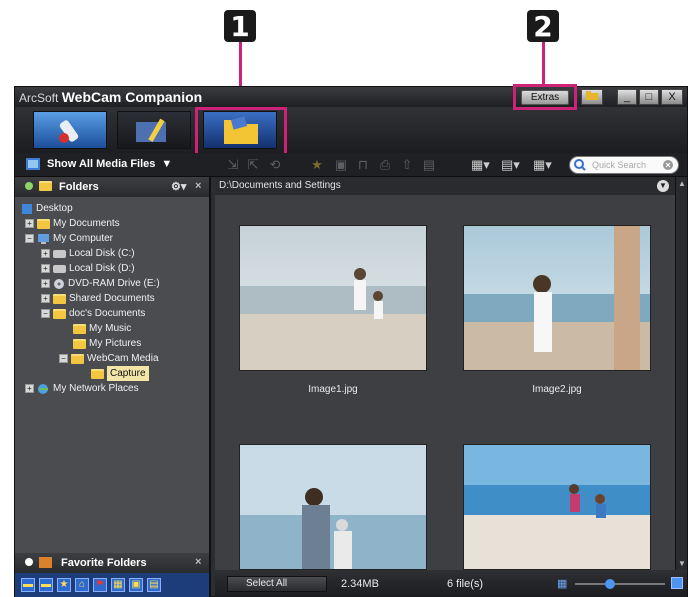 The width and height of the screenshot is (688, 597). I want to click on tree-item-desktop: Desktop, so click(47, 208).